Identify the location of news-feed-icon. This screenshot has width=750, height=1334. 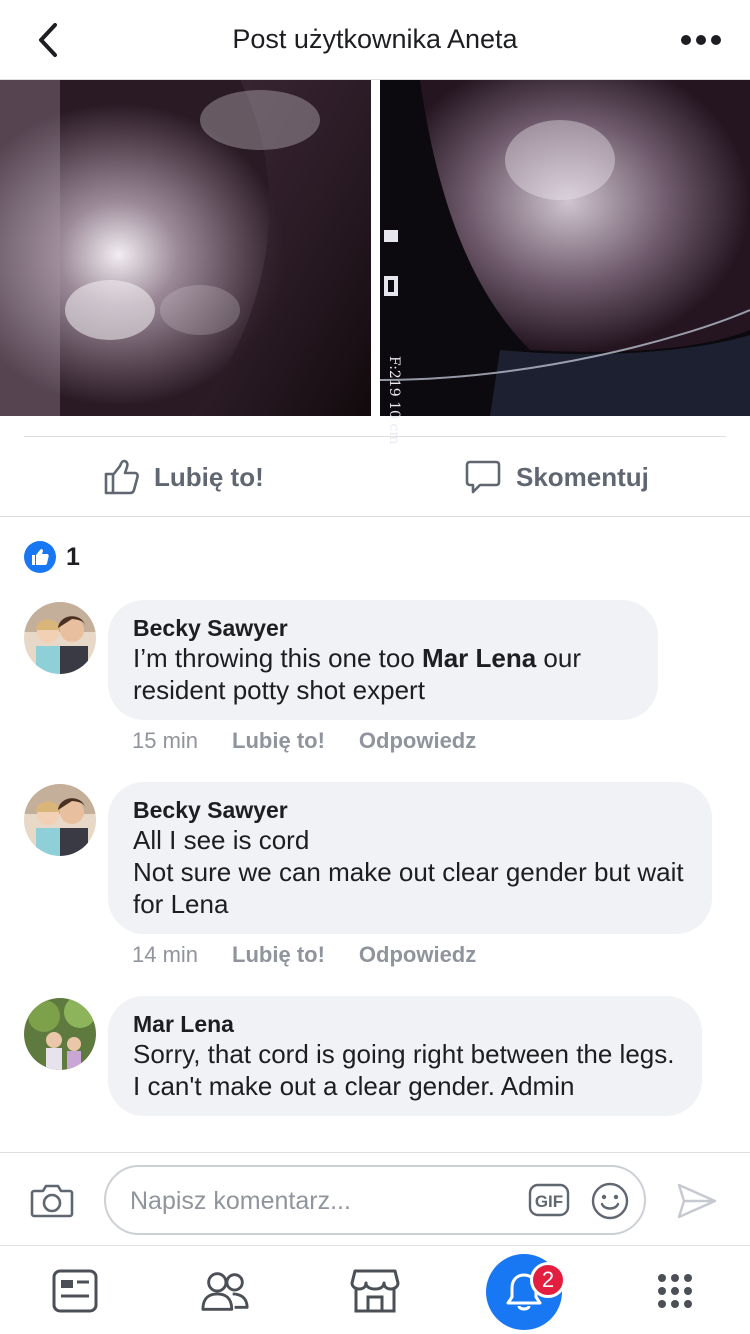
(75, 1291).